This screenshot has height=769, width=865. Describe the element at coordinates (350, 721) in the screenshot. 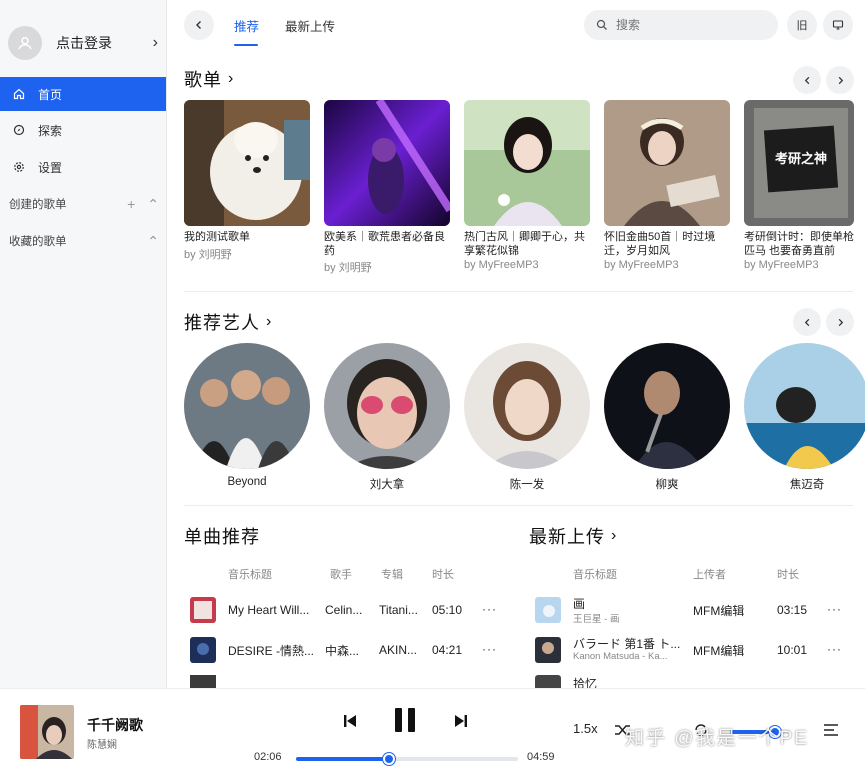

I see `previous-button` at that location.